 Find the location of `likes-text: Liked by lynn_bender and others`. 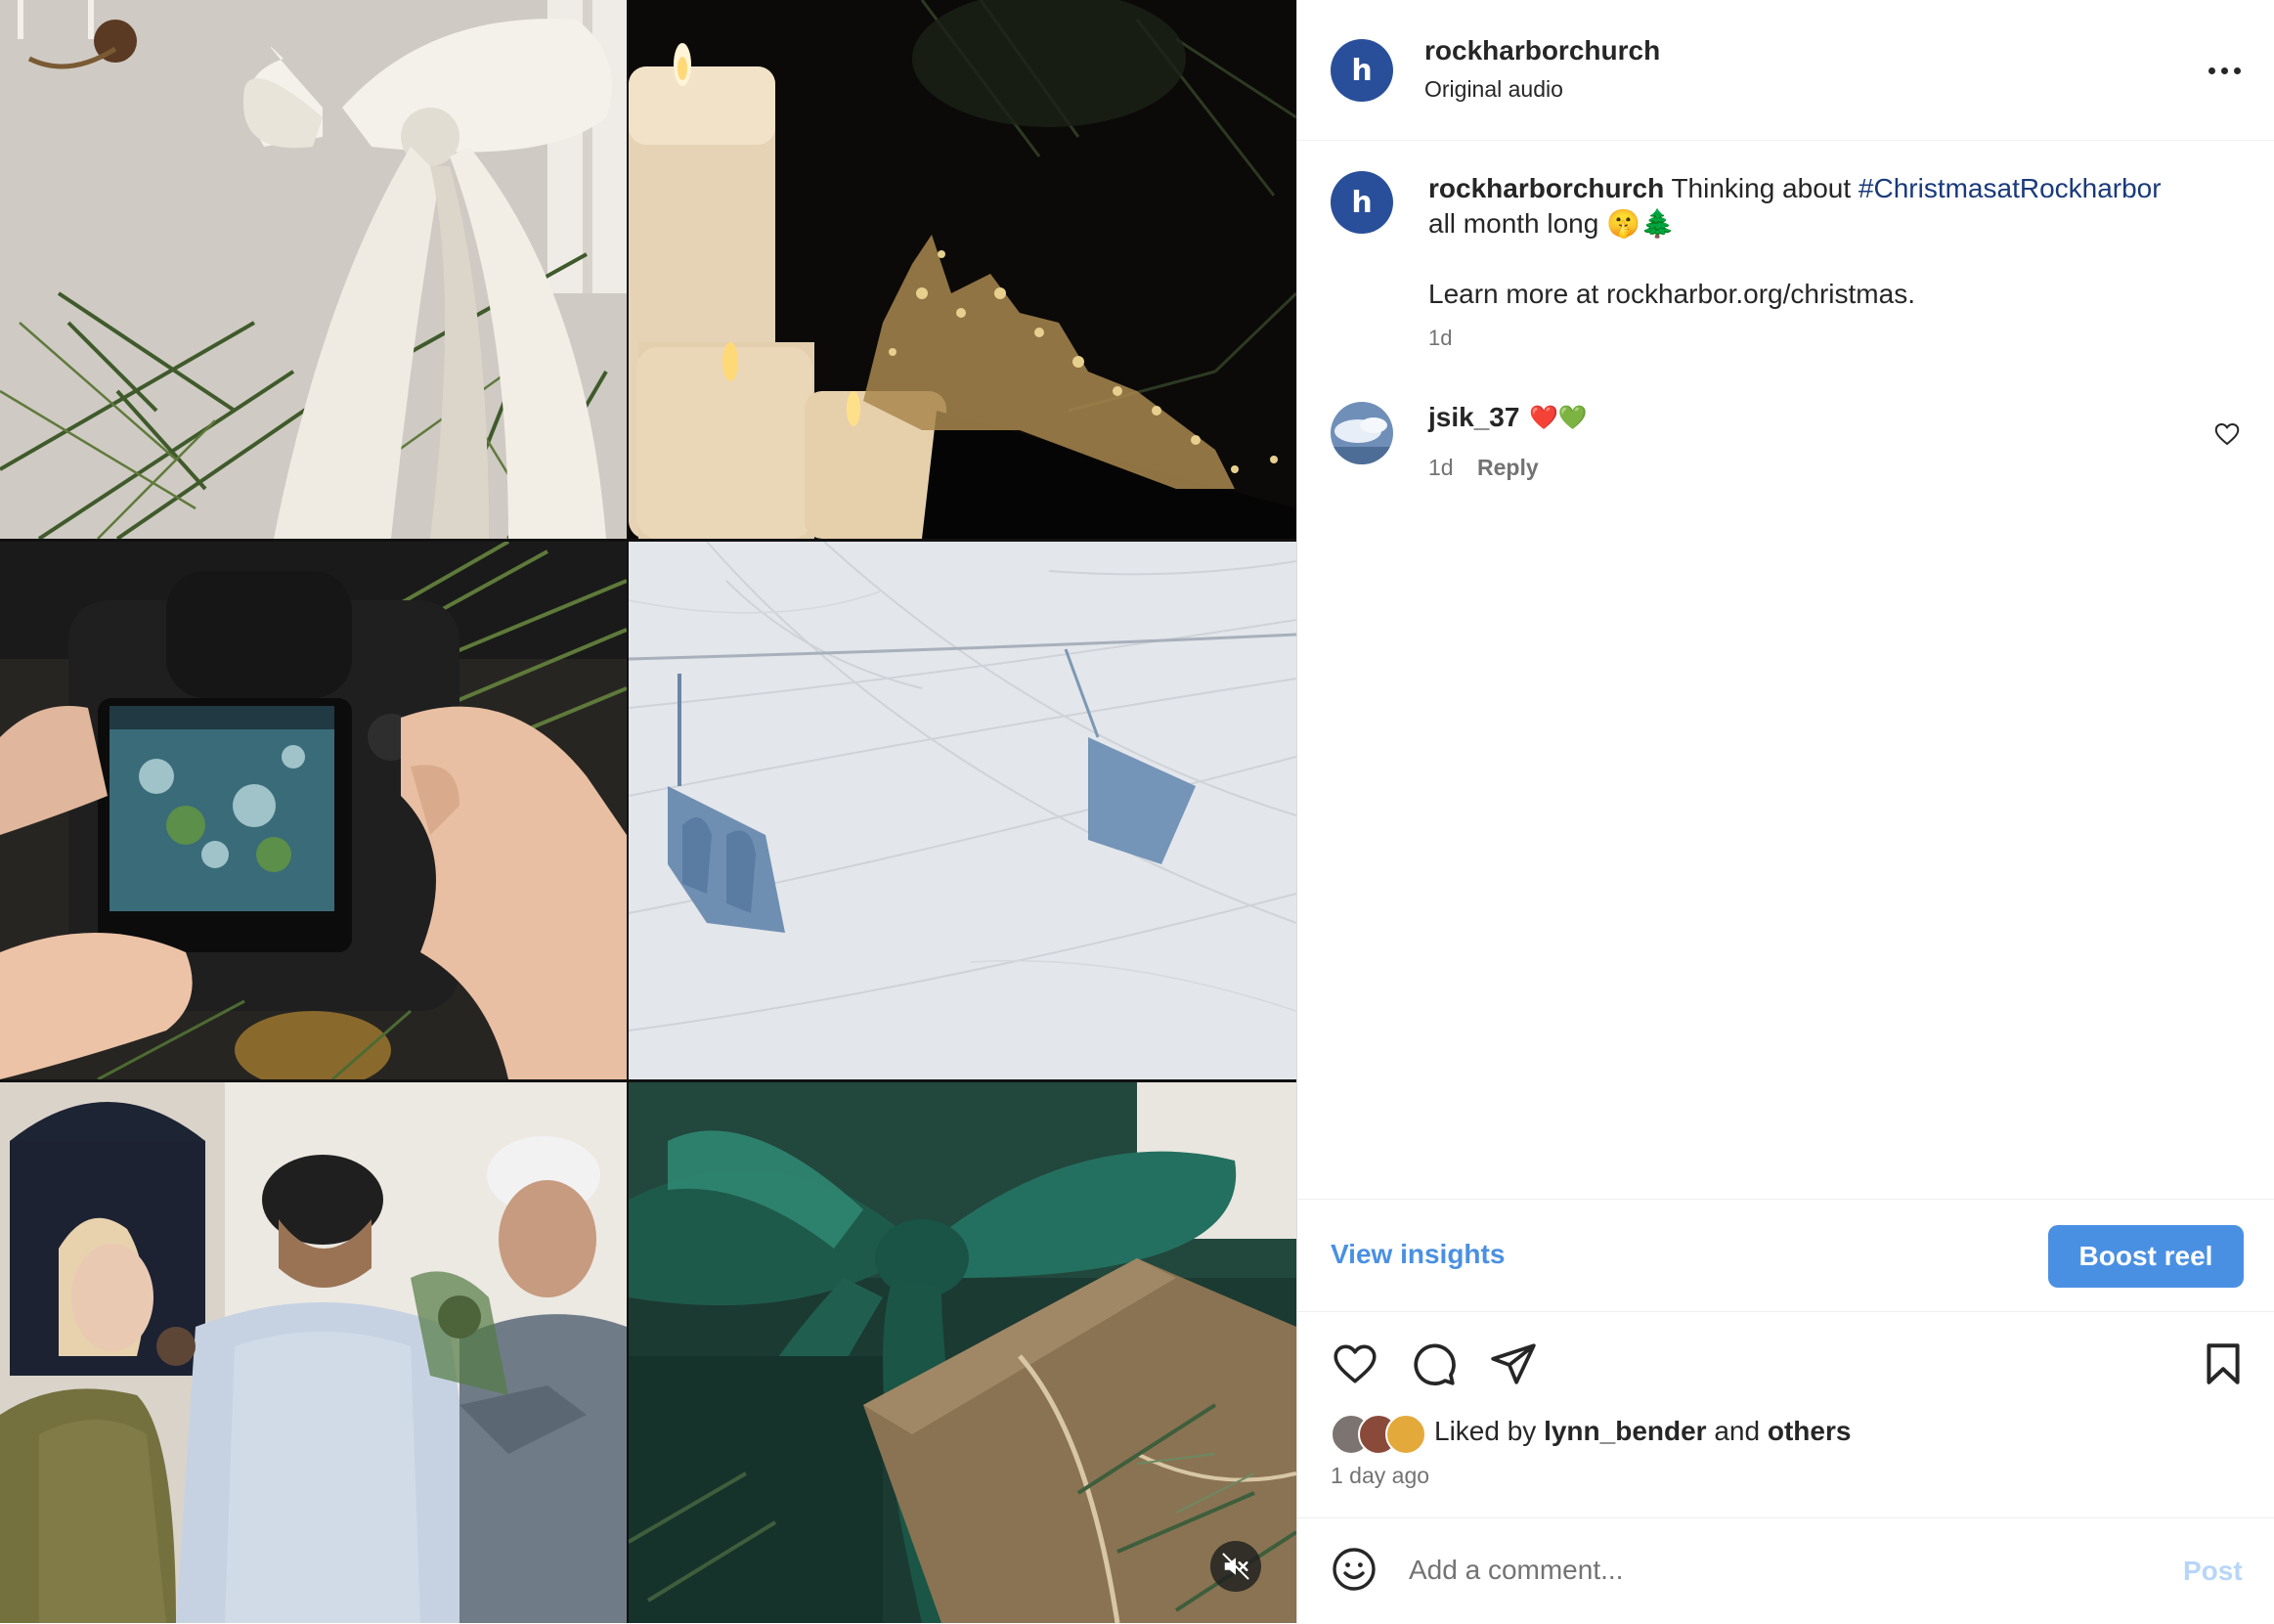

likes-text: Liked by lynn_bender and others is located at coordinates (1643, 1432).